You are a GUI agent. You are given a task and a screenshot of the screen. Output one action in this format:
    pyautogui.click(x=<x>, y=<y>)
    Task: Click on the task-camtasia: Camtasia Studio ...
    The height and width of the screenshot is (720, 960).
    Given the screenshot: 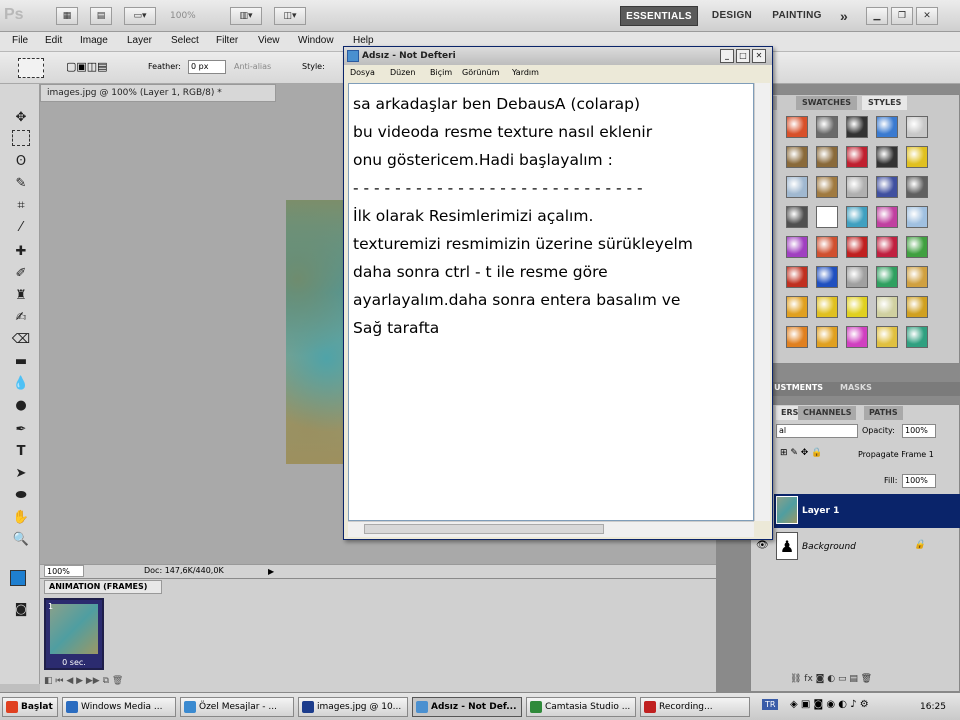 What is the action you would take?
    pyautogui.click(x=581, y=707)
    